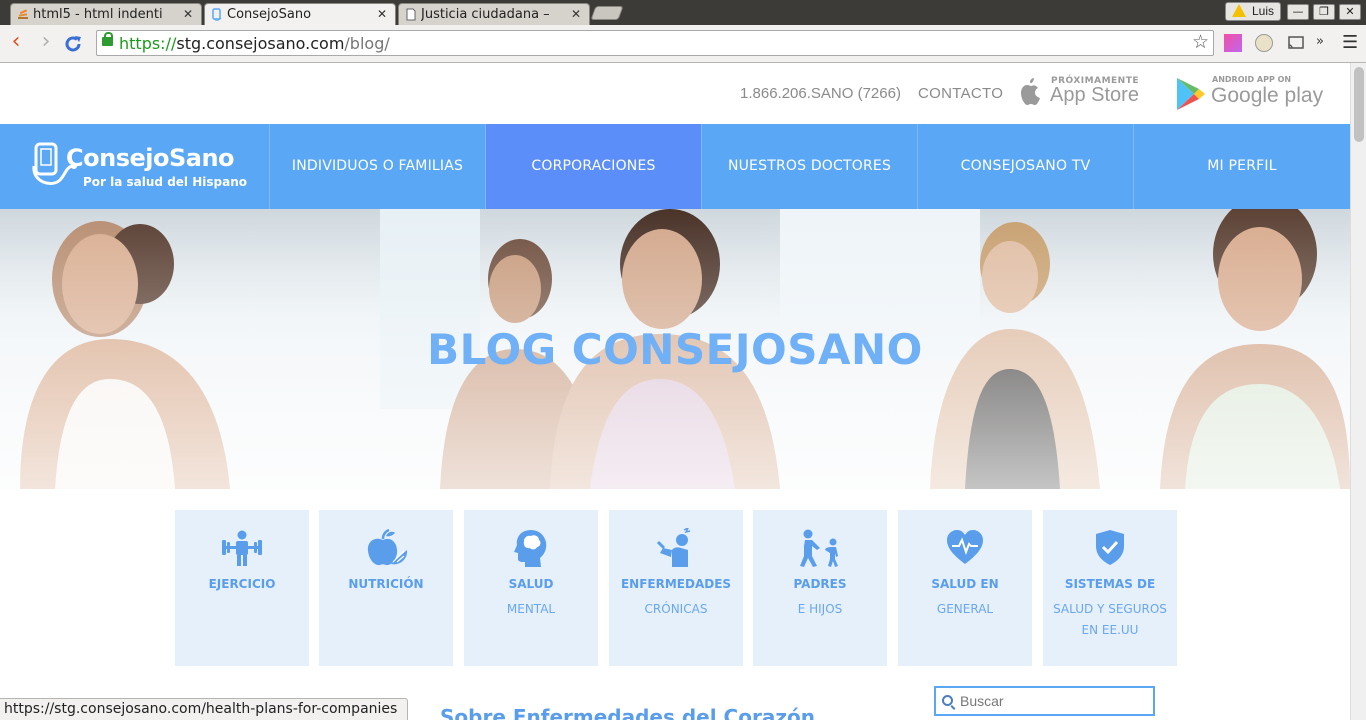  I want to click on tab-title: html5 - html indenti, so click(98, 14).